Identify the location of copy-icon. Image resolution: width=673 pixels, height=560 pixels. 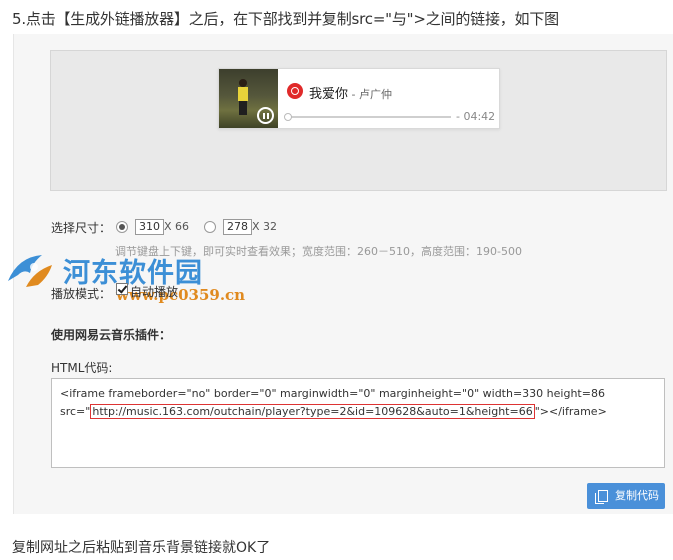
(601, 497).